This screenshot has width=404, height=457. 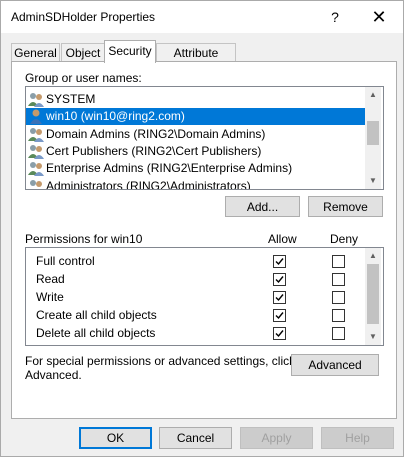 I want to click on apply-button: Apply, so click(x=276, y=438).